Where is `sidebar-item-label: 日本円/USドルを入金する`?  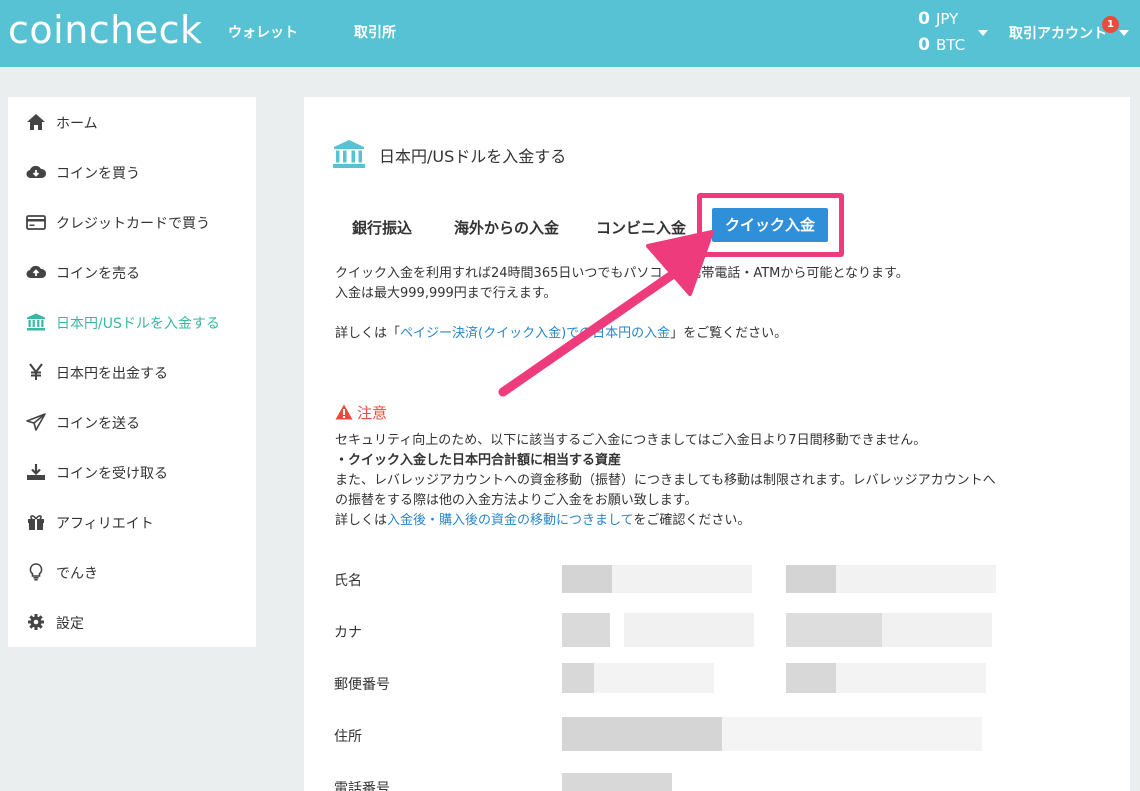 sidebar-item-label: 日本円/USドルを入金する is located at coordinates (138, 324).